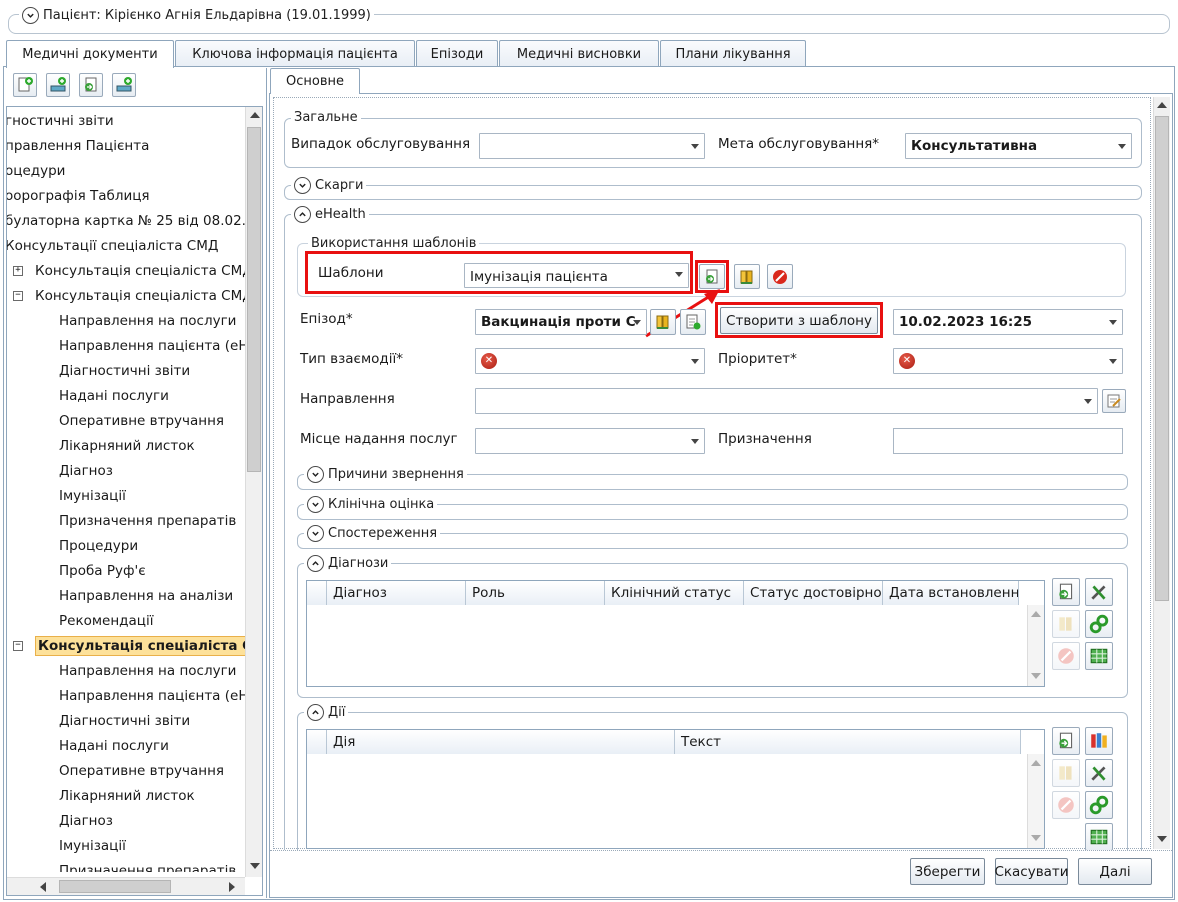 This screenshot has width=1178, height=902. I want to click on tree-horizontal-scrollbar, so click(126, 886).